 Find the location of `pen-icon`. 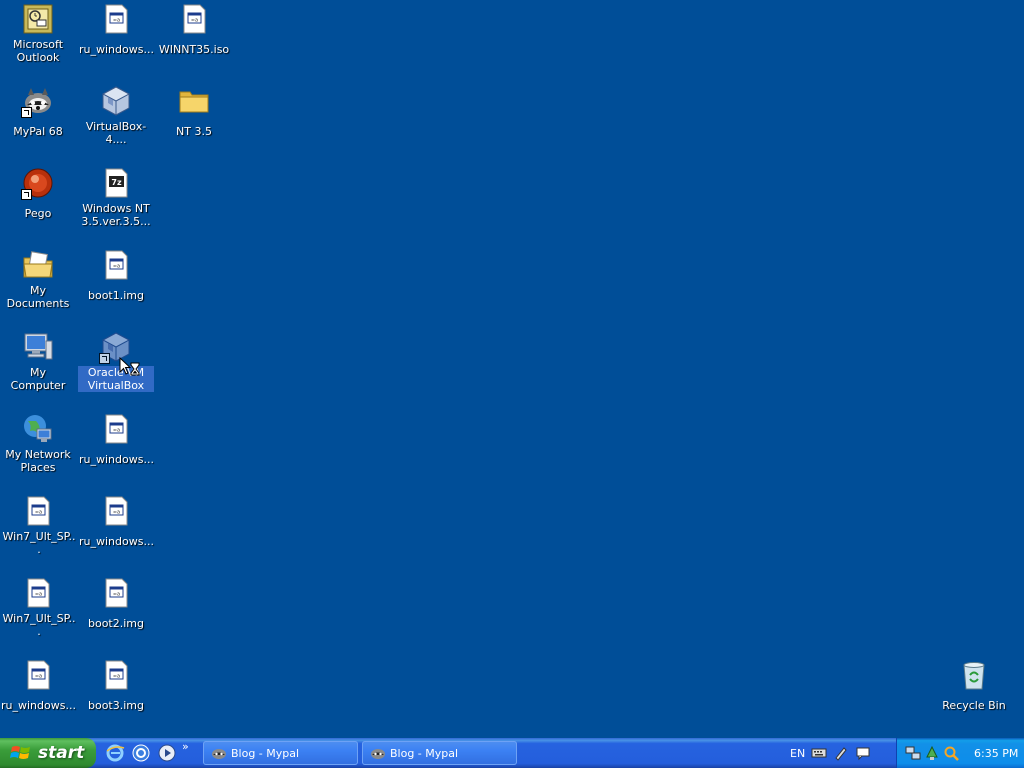

pen-icon is located at coordinates (841, 753).